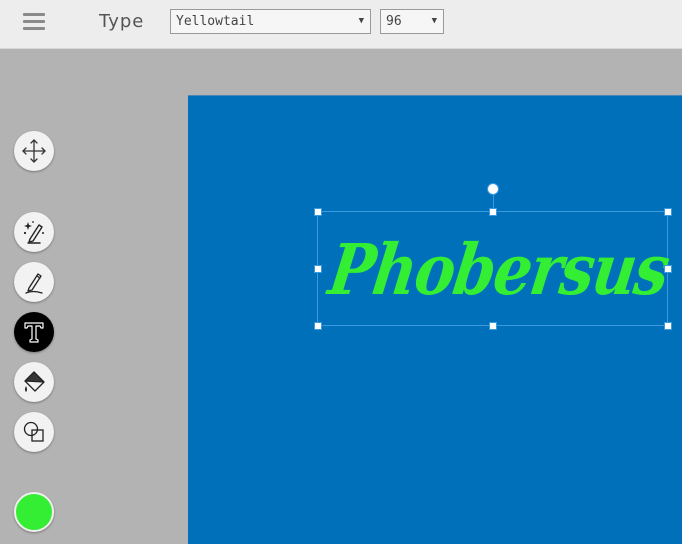  Describe the element at coordinates (394, 21) in the screenshot. I see `font-size-value: 96` at that location.